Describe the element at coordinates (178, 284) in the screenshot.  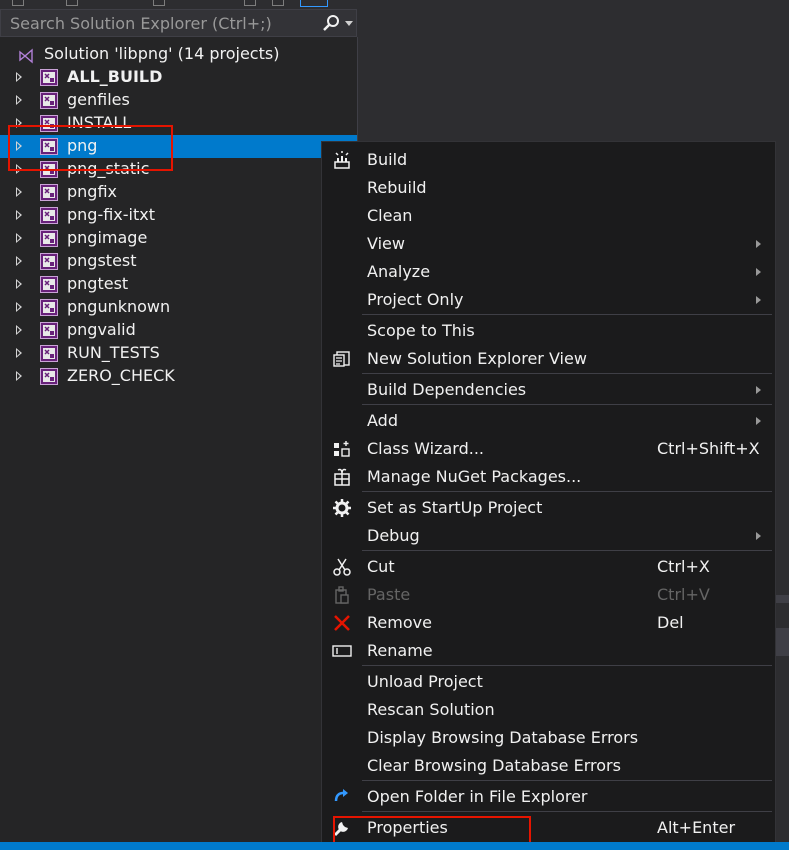
I see `project-node: pngtest` at that location.